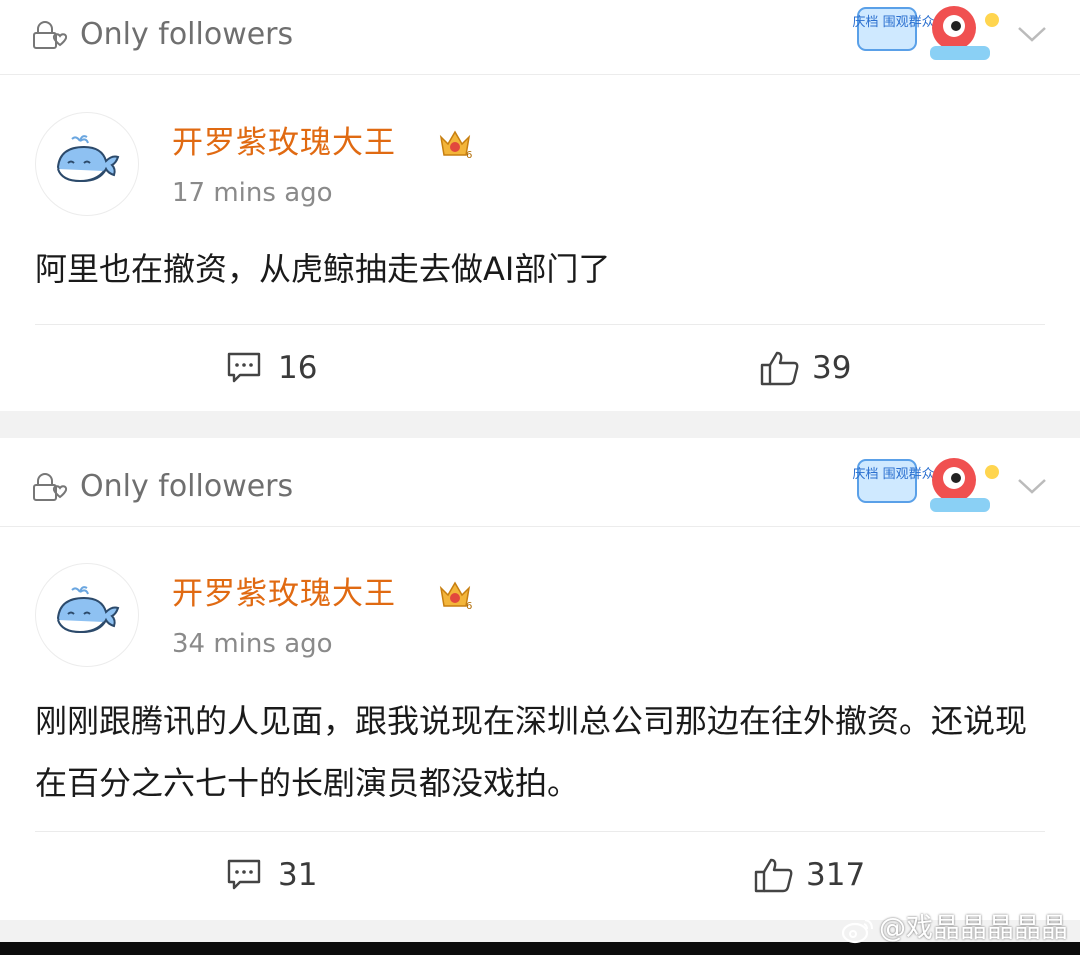  I want to click on comment-count: 16, so click(298, 368).